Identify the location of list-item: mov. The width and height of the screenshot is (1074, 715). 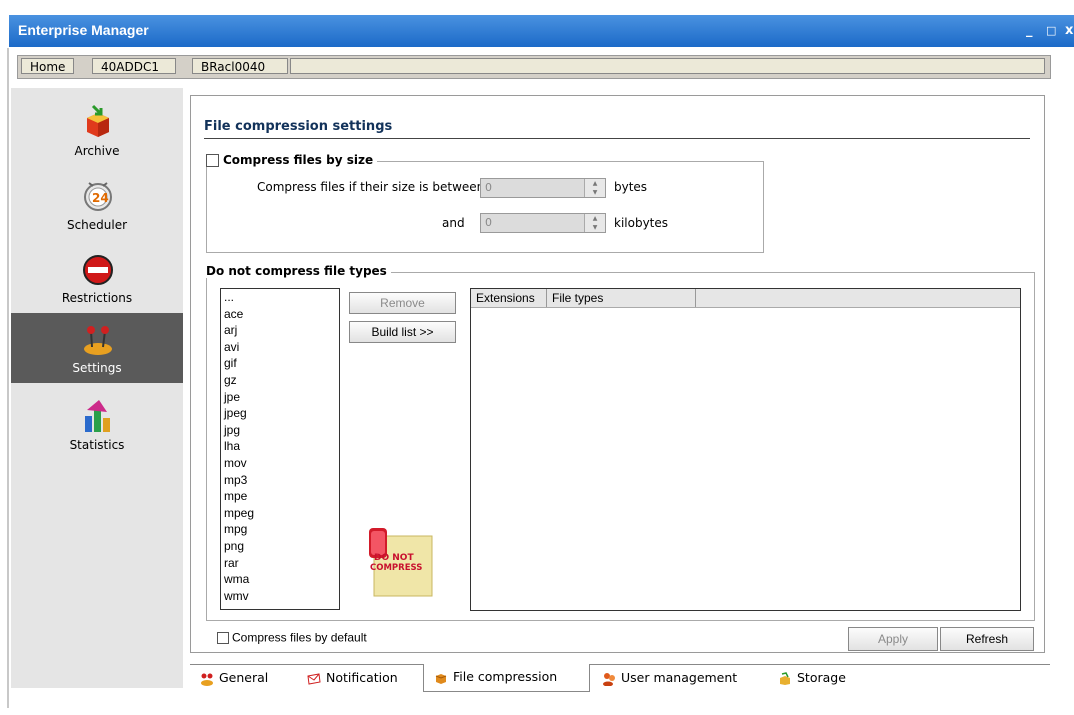
(280, 463).